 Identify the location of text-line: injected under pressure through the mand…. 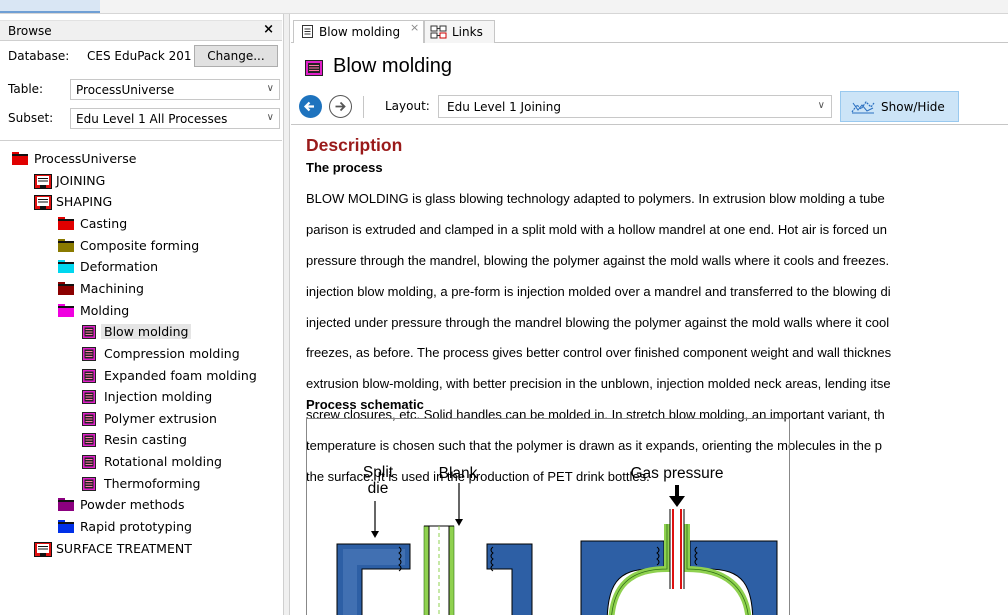
(598, 322).